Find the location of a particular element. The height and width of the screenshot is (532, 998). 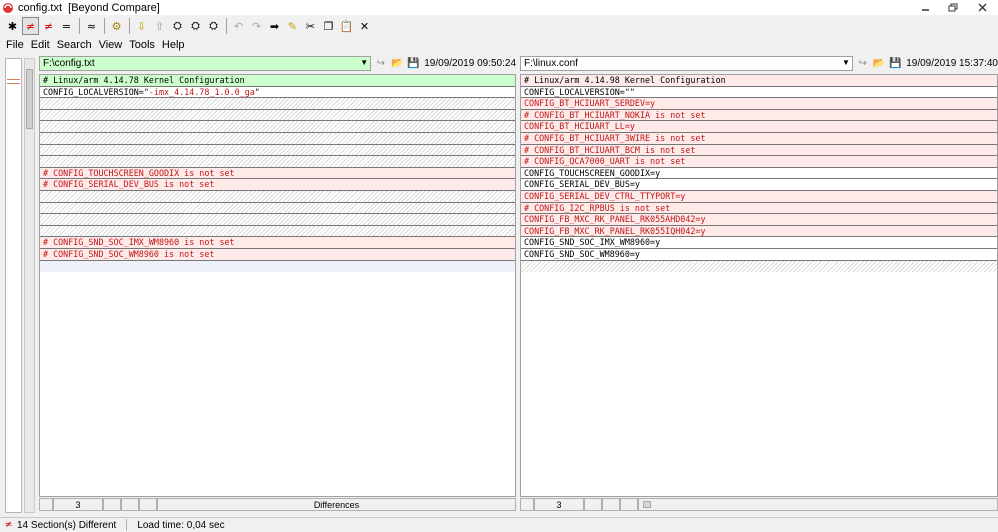

right-text-line: CONFIG_FB_MXC_RK_PANEL_RK055IQH042=y is located at coordinates (759, 231).